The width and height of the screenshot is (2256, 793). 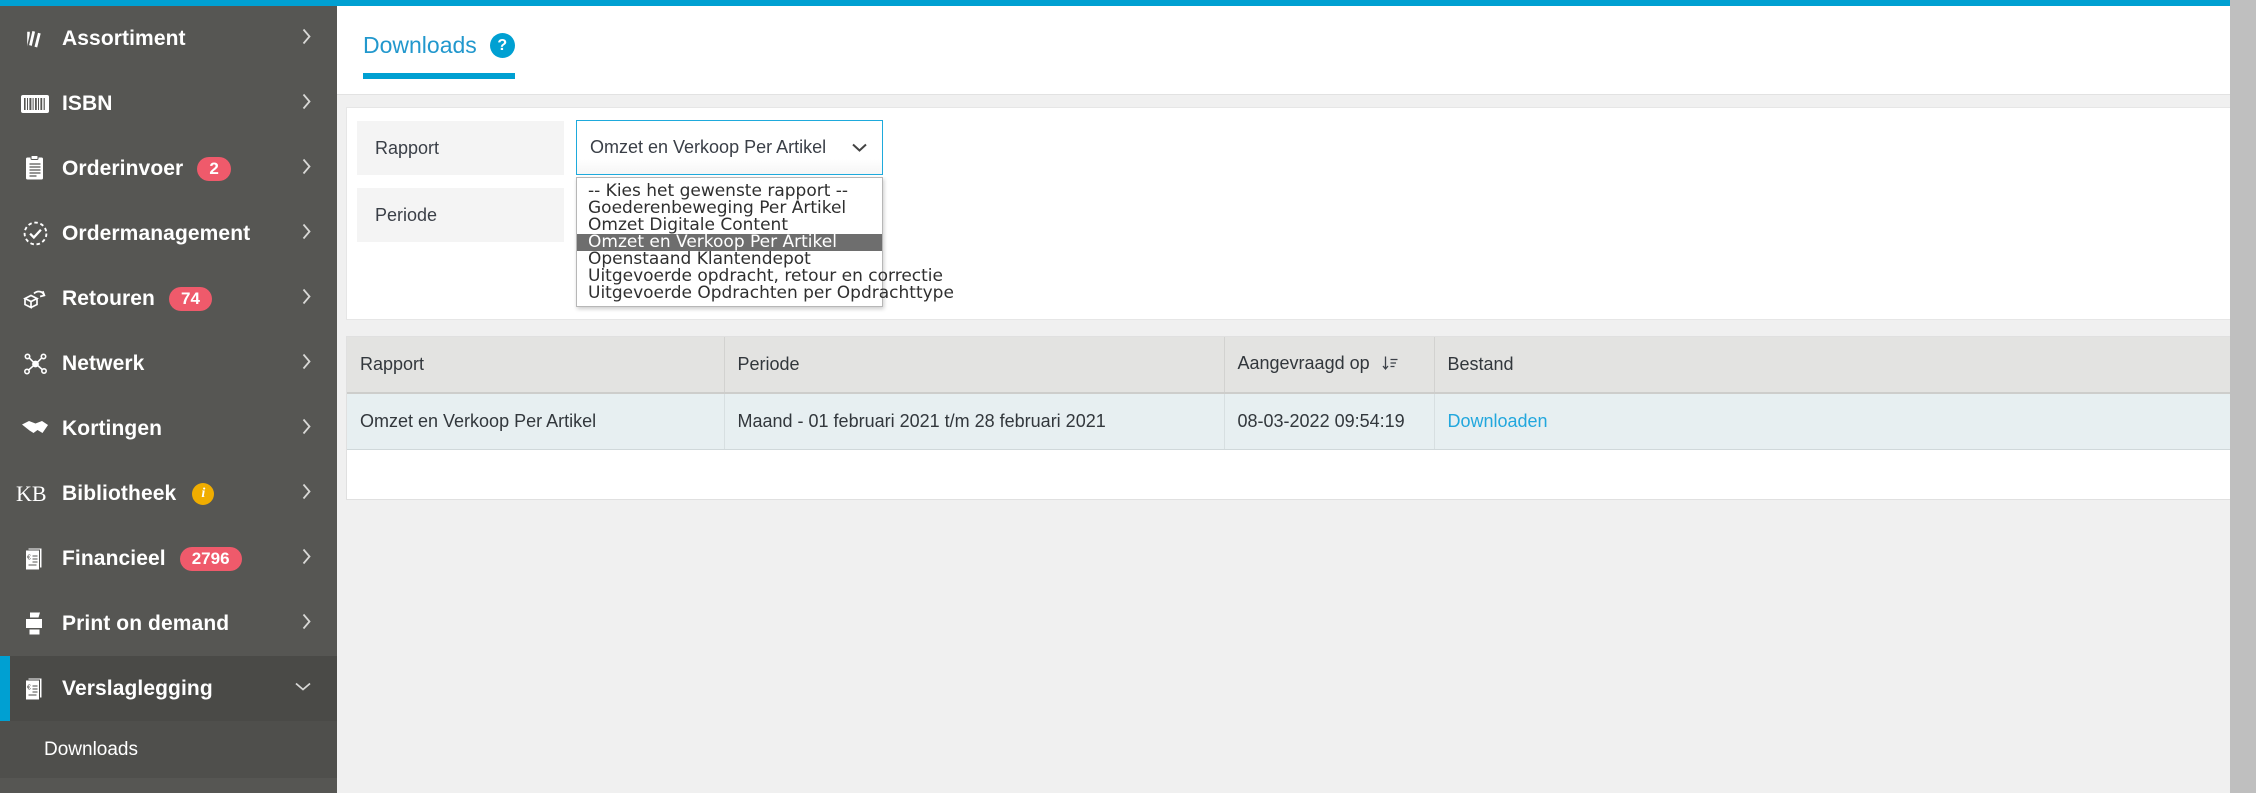 I want to click on sidebar-item-isbn: ISBN, so click(x=168, y=103).